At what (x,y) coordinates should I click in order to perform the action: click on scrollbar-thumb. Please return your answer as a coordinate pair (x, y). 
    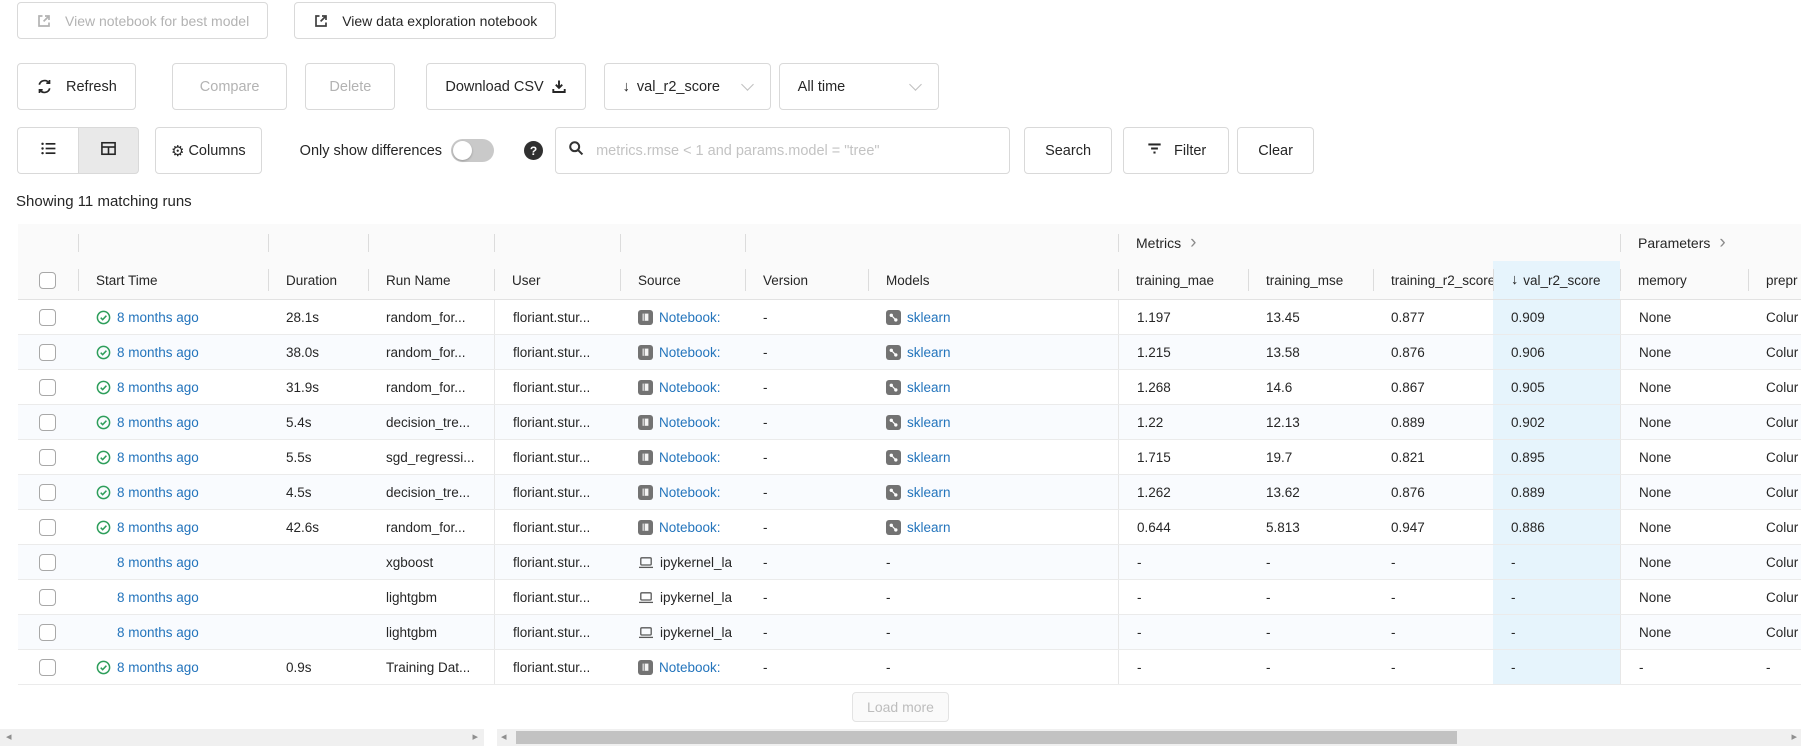
    Looking at the image, I should click on (986, 737).